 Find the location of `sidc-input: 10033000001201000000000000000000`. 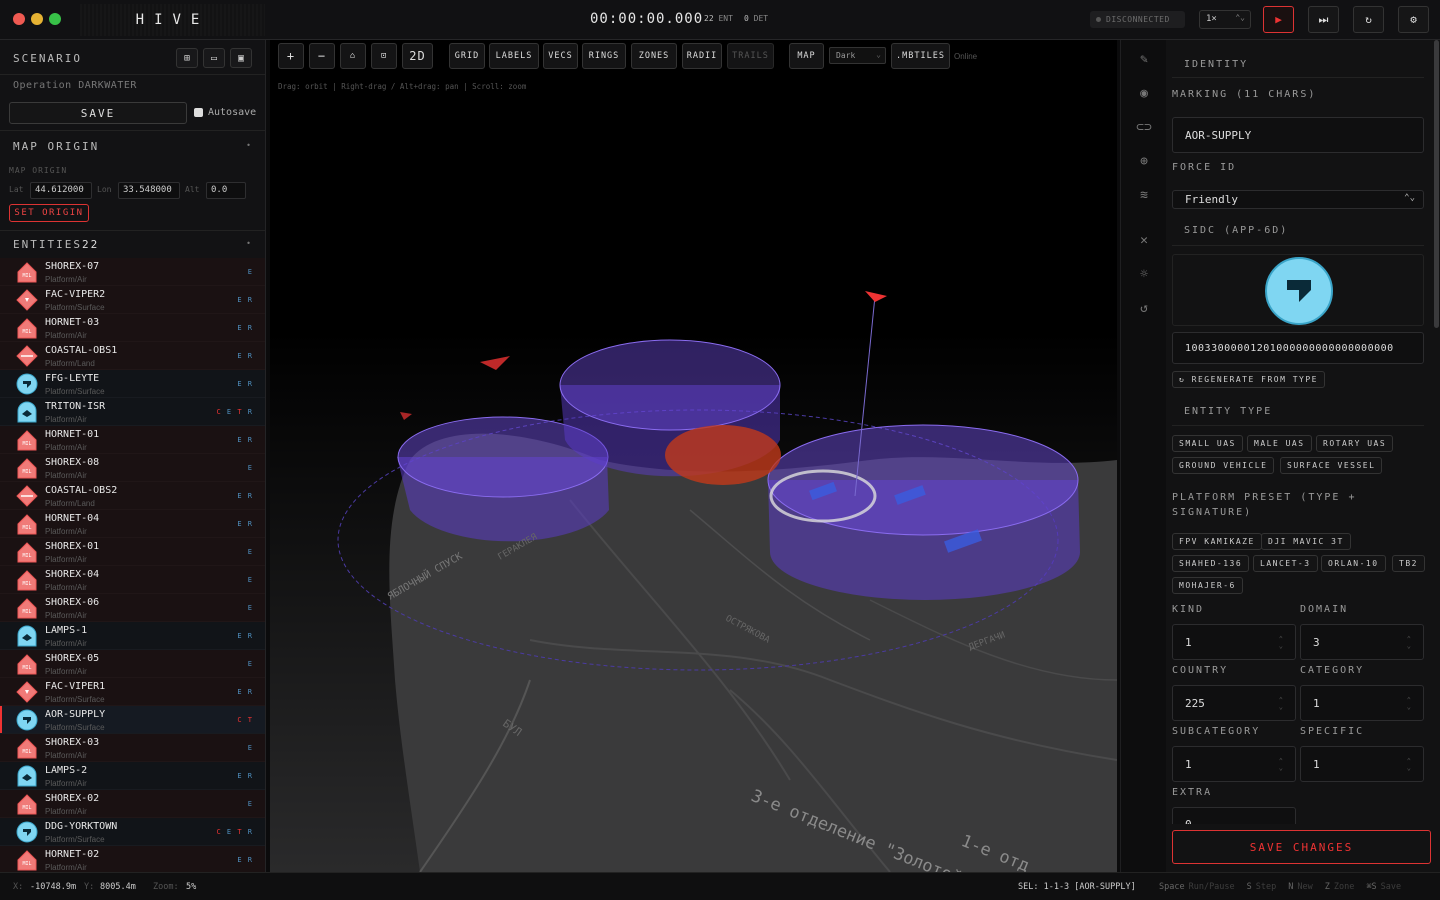

sidc-input: 10033000001201000000000000000000 is located at coordinates (1298, 348).